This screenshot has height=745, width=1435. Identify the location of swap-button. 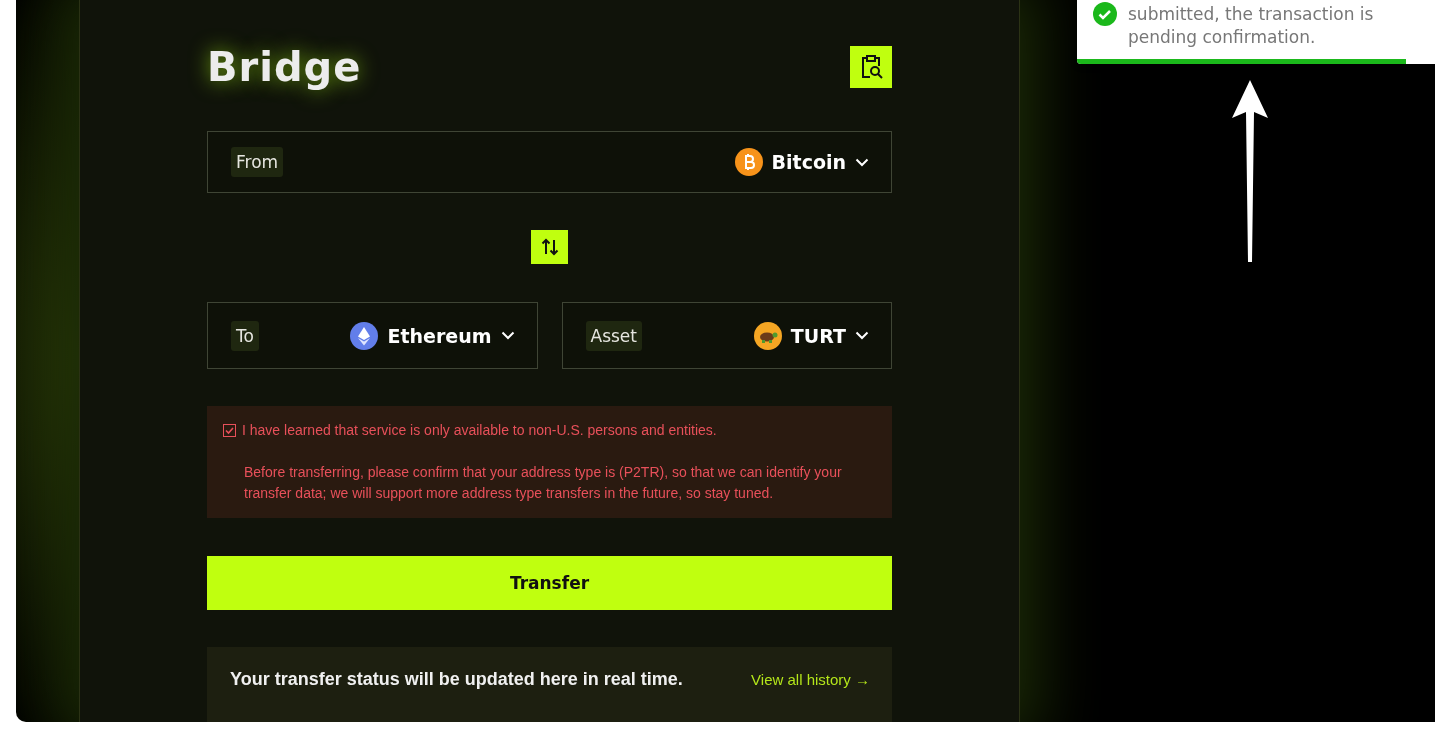
(549, 247).